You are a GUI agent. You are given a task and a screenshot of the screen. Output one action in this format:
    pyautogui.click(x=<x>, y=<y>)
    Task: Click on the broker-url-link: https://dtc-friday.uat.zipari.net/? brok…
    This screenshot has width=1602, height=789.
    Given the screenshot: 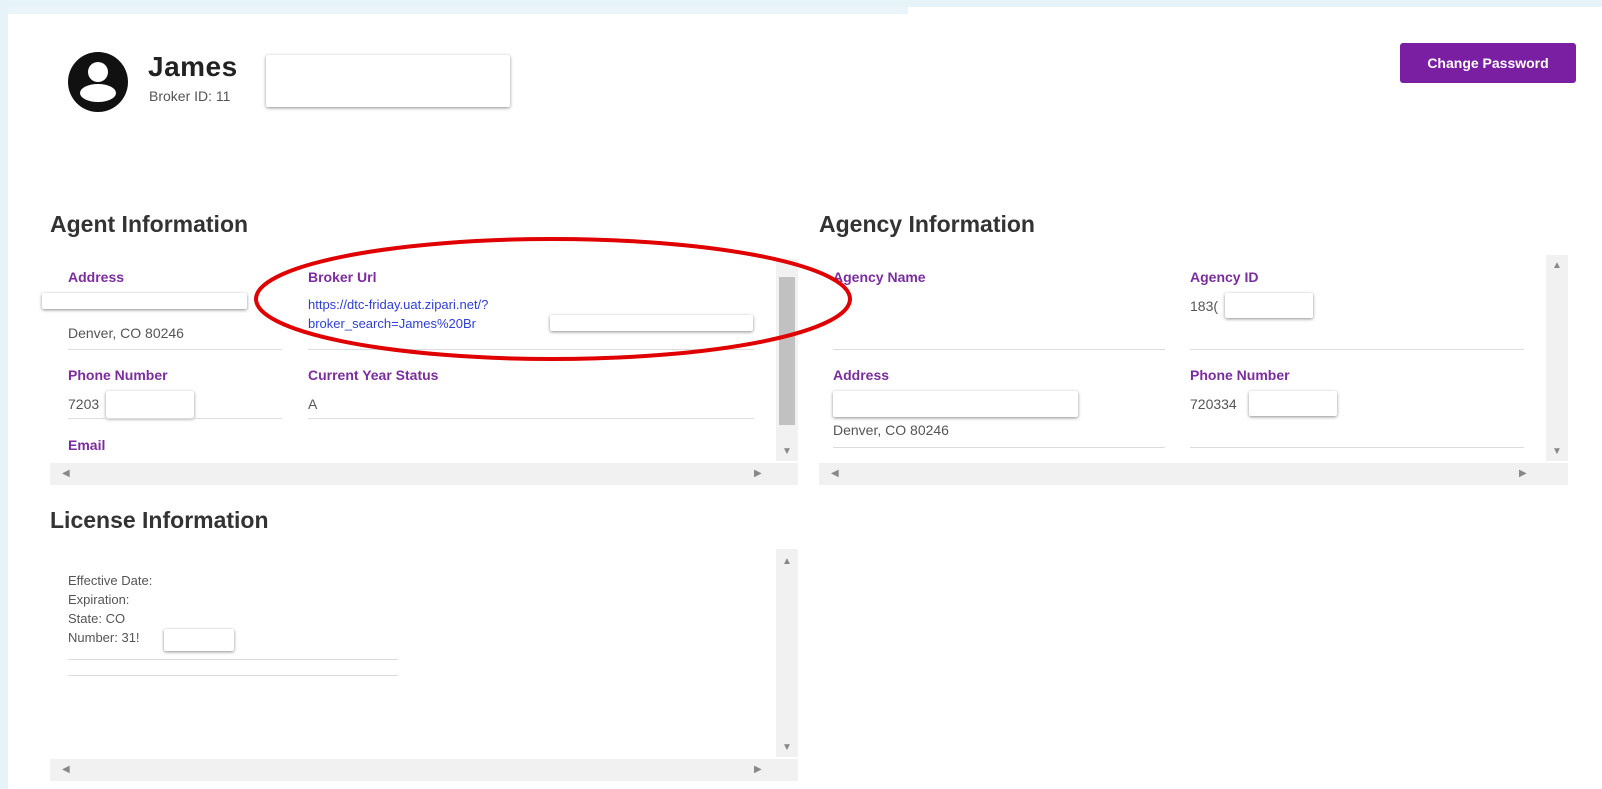 What is the action you would take?
    pyautogui.click(x=398, y=314)
    